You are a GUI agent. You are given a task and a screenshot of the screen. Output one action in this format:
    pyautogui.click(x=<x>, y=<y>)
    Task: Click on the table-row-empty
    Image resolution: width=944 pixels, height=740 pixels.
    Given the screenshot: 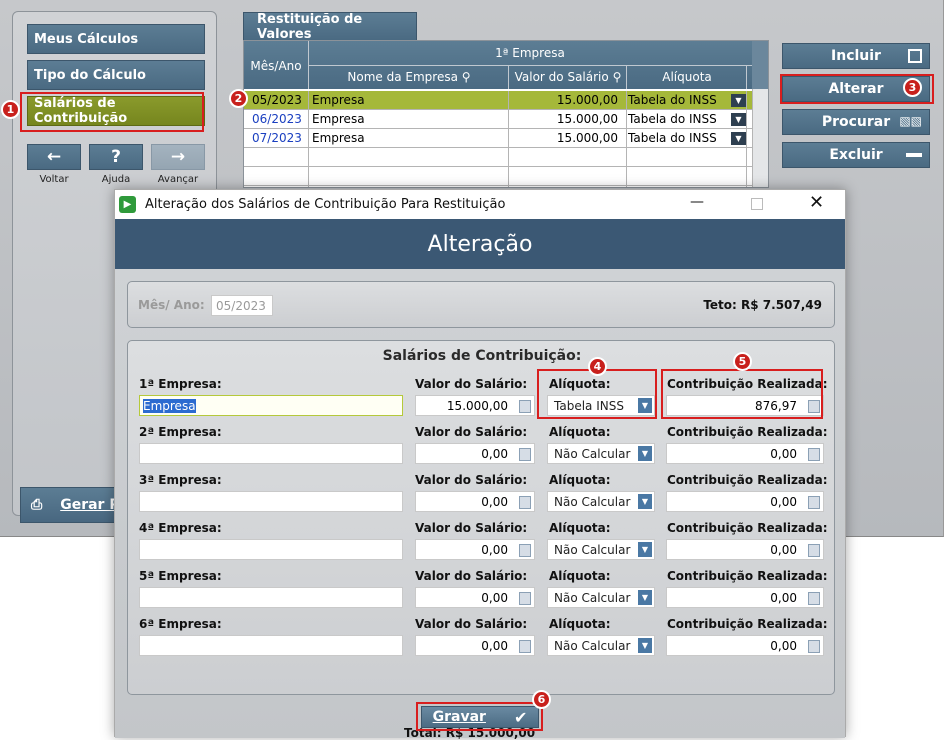 What is the action you would take?
    pyautogui.click(x=498, y=176)
    